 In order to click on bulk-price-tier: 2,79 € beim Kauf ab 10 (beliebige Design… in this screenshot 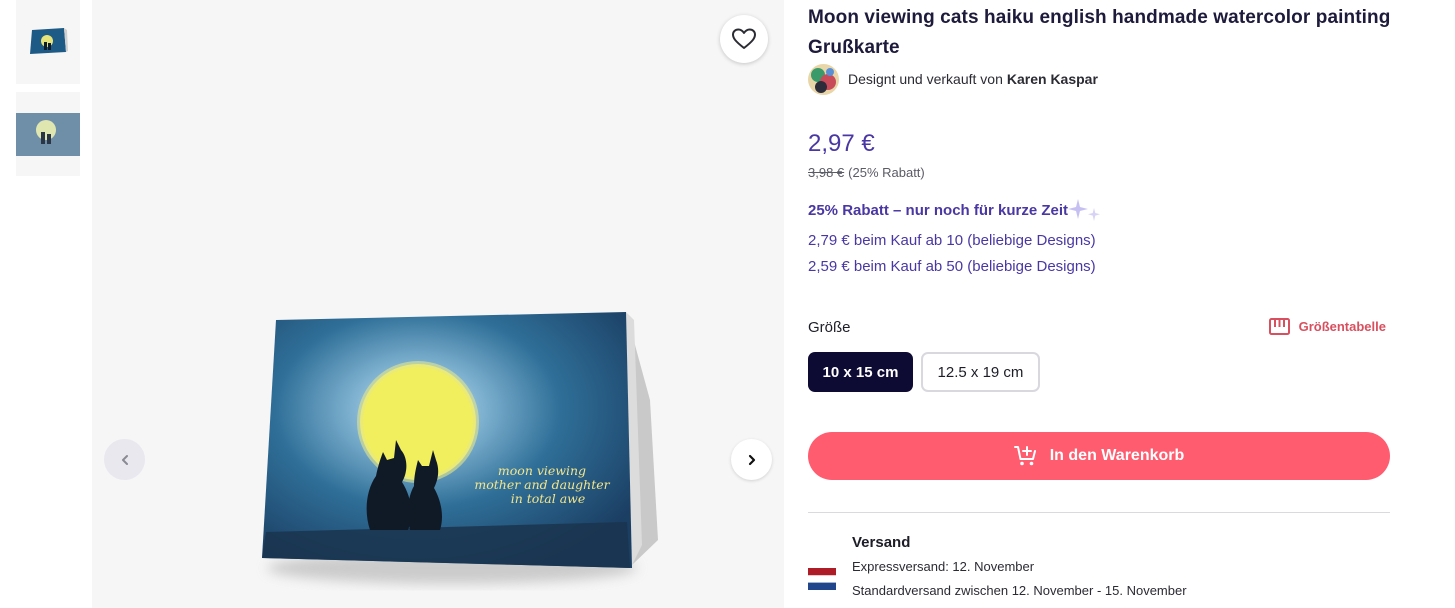, I will do `click(952, 240)`.